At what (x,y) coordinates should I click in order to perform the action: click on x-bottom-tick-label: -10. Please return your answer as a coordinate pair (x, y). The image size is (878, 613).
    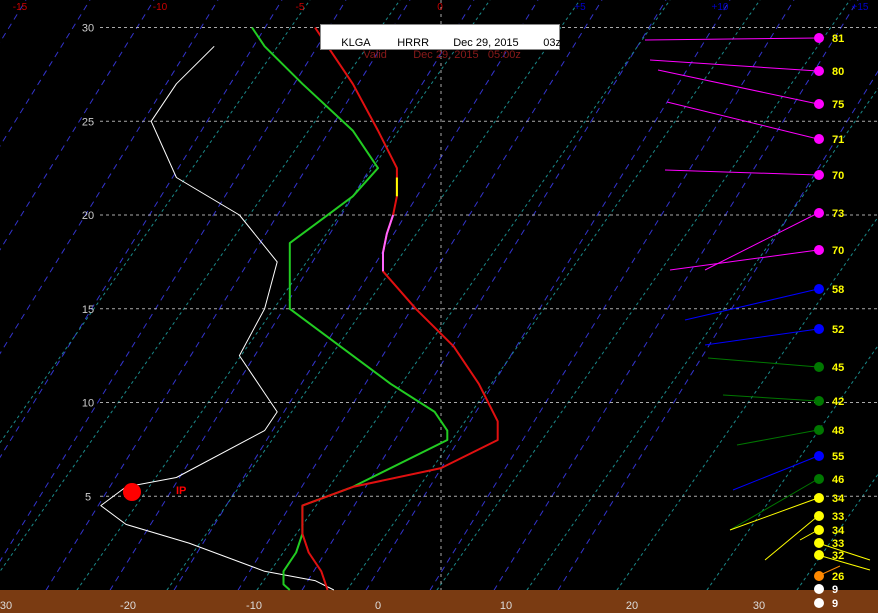
    Looking at the image, I should click on (254, 606).